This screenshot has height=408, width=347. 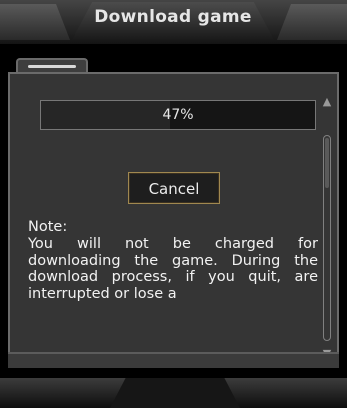 What do you see at coordinates (312, 22) in the screenshot?
I see `title-bar-right-ornament` at bounding box center [312, 22].